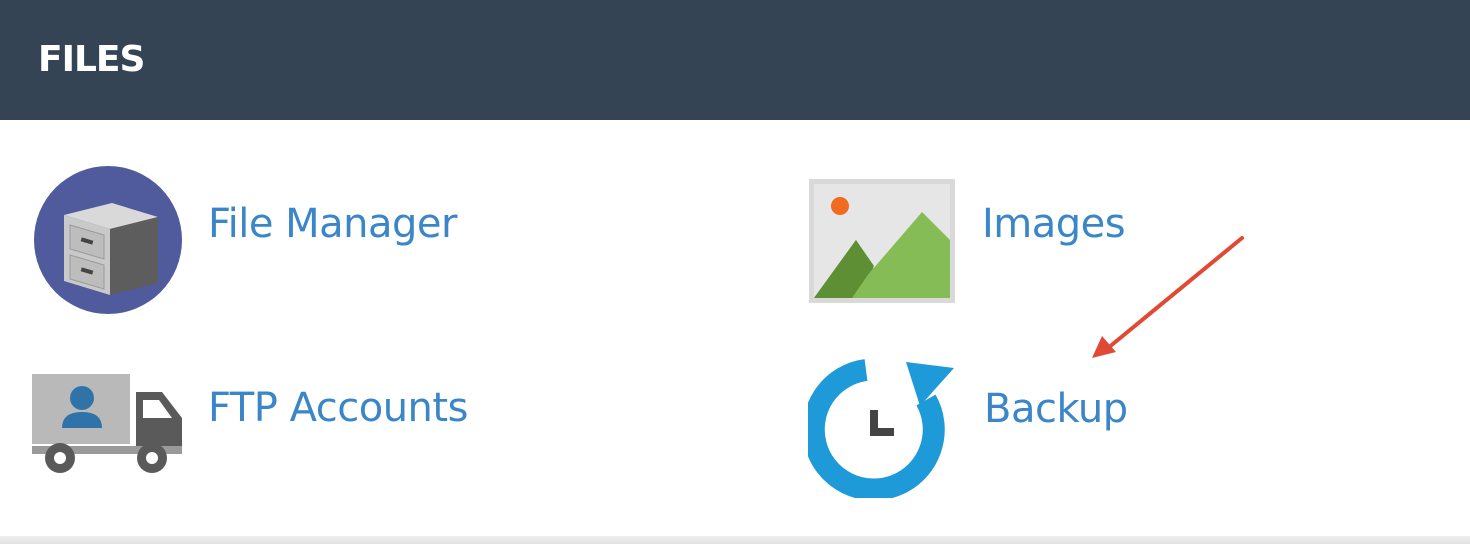  I want to click on images-label: Images, so click(1054, 224).